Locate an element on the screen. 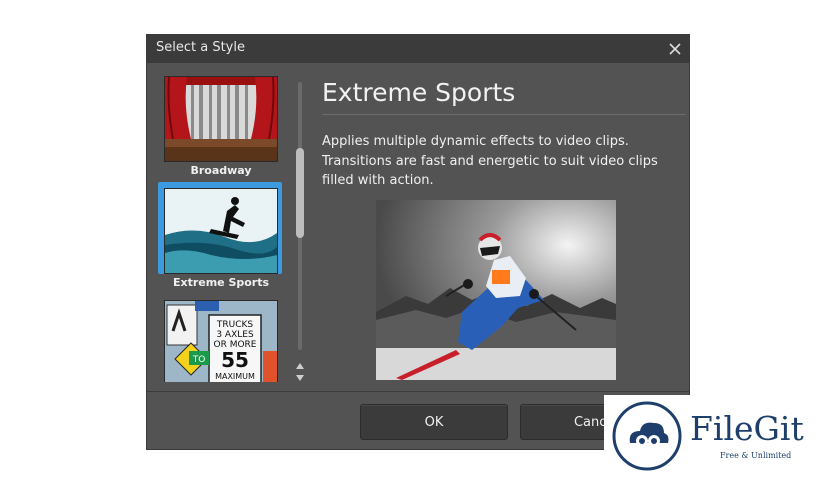 Image resolution: width=836 pixels, height=484 pixels. extreme-sports-thumbnail is located at coordinates (221, 231).